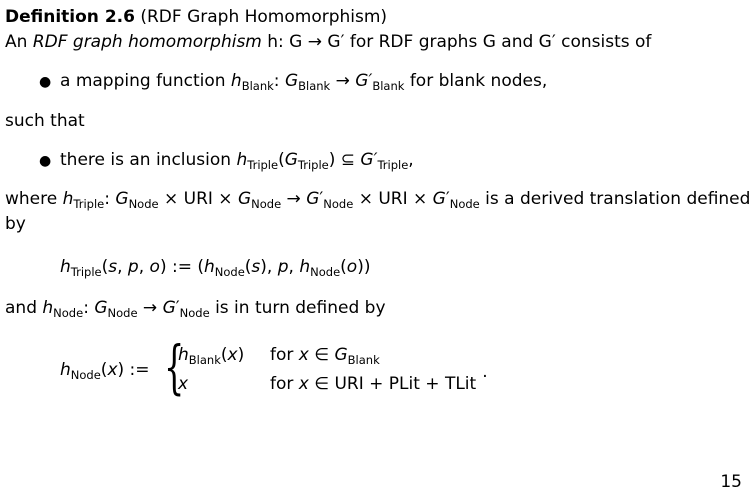 This screenshot has height=503, width=754. What do you see at coordinates (183, 384) in the screenshot?
I see `cases-row-2-value: x` at bounding box center [183, 384].